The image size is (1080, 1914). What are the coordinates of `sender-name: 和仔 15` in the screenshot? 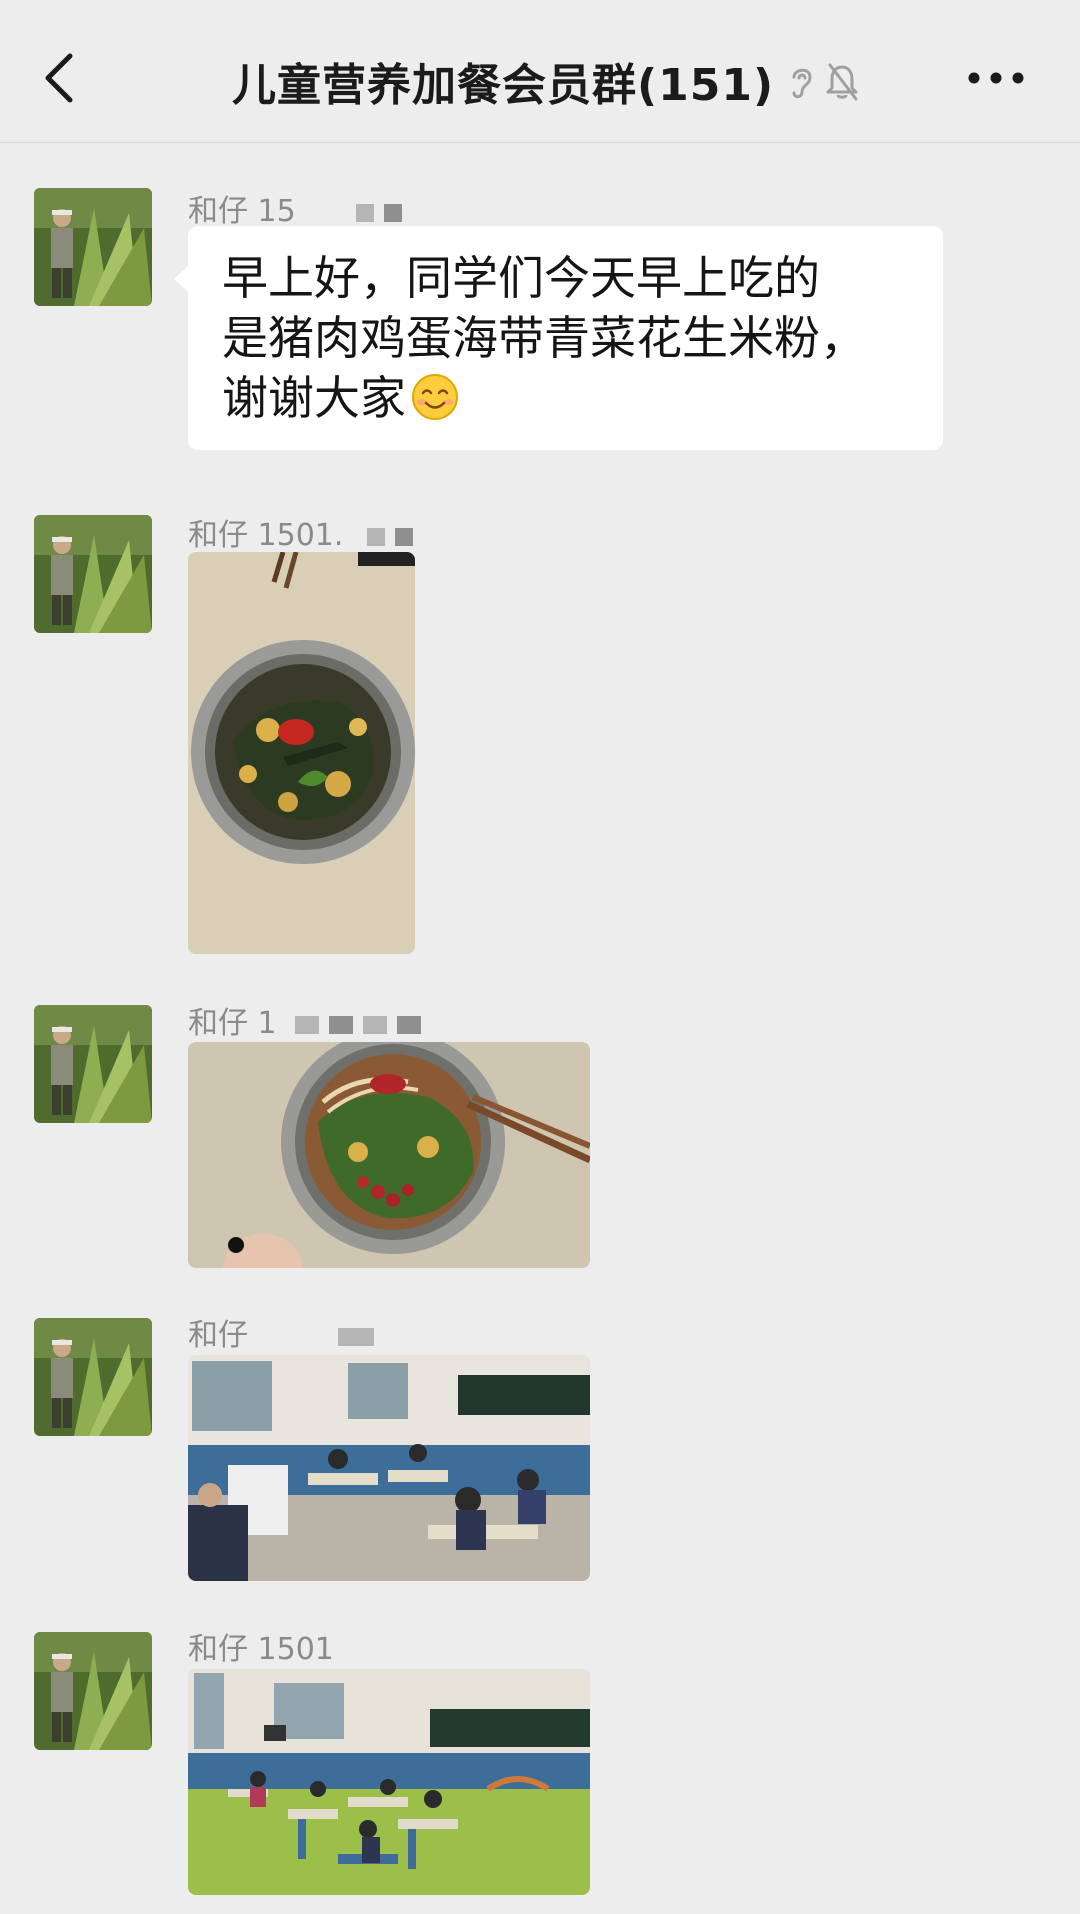 It's located at (295, 208).